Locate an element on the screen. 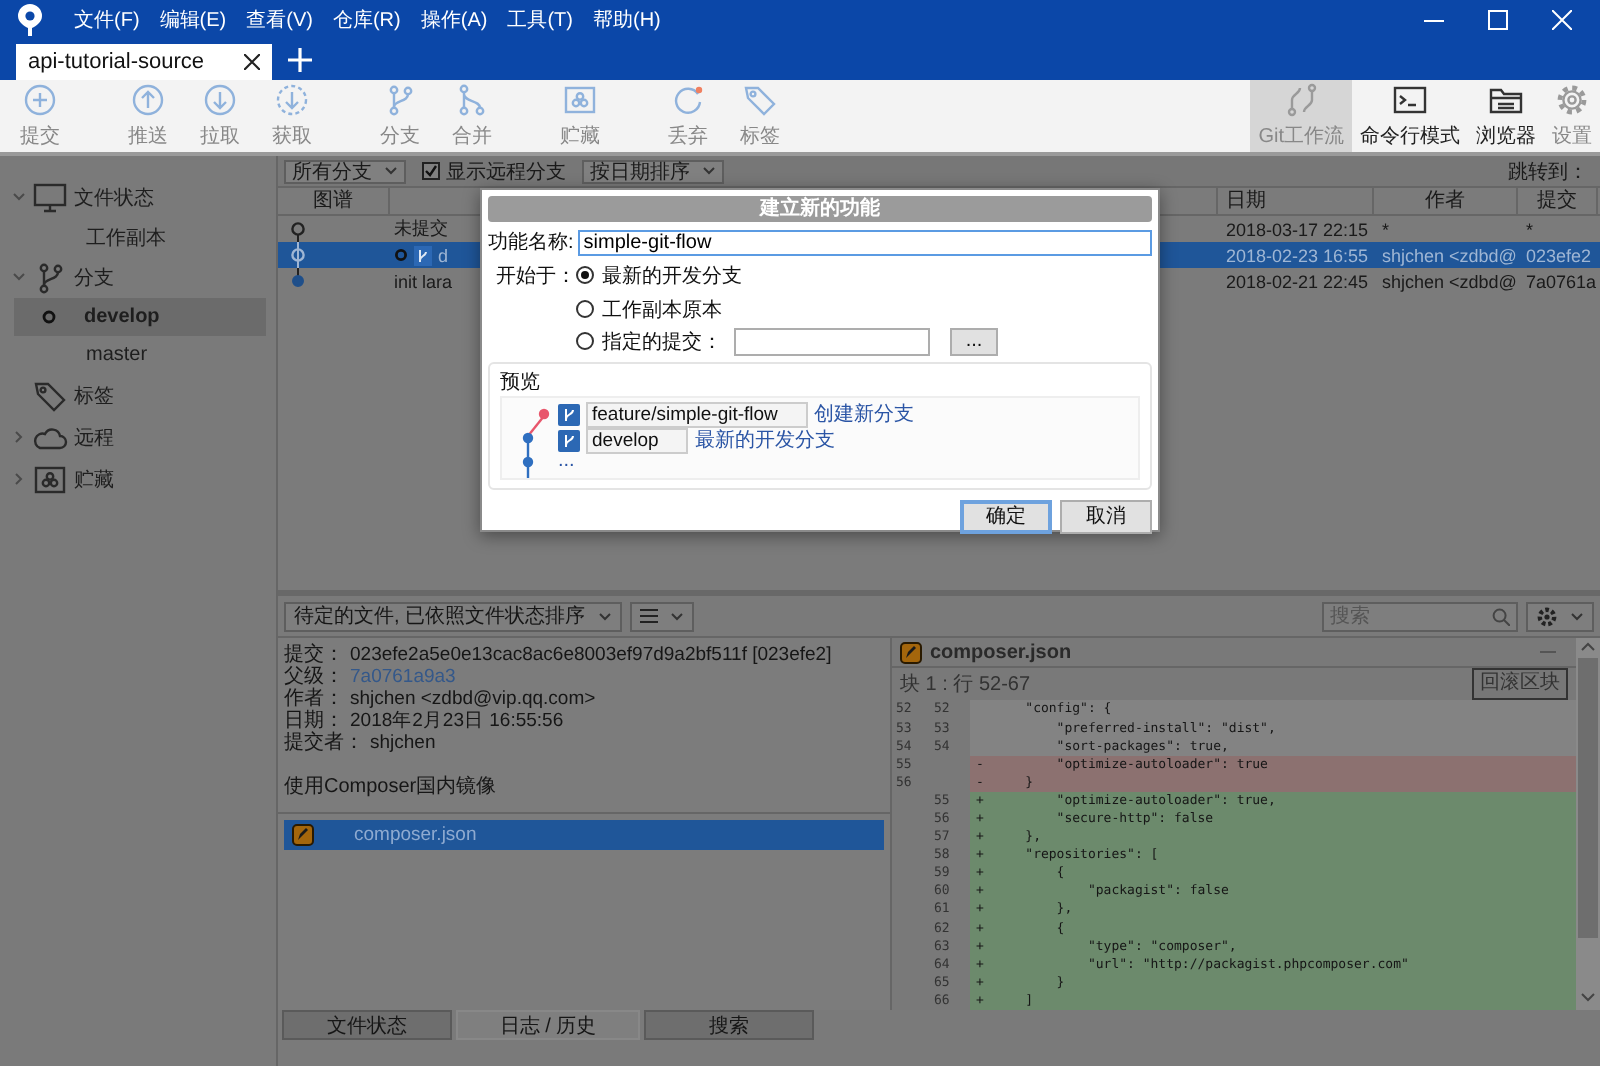  field-value: shjchen <zdbd@vip.qq.com> is located at coordinates (473, 699).